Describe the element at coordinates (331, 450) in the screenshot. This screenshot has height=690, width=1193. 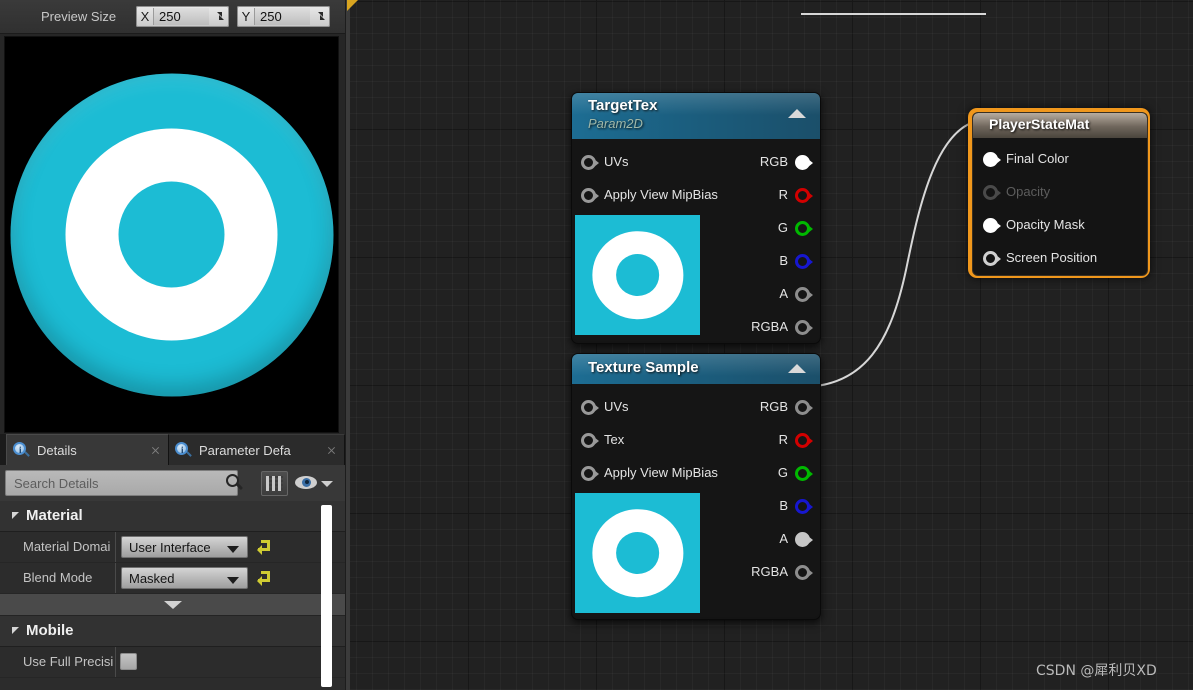
I see `tab-parameter-defaults-close-icon` at that location.